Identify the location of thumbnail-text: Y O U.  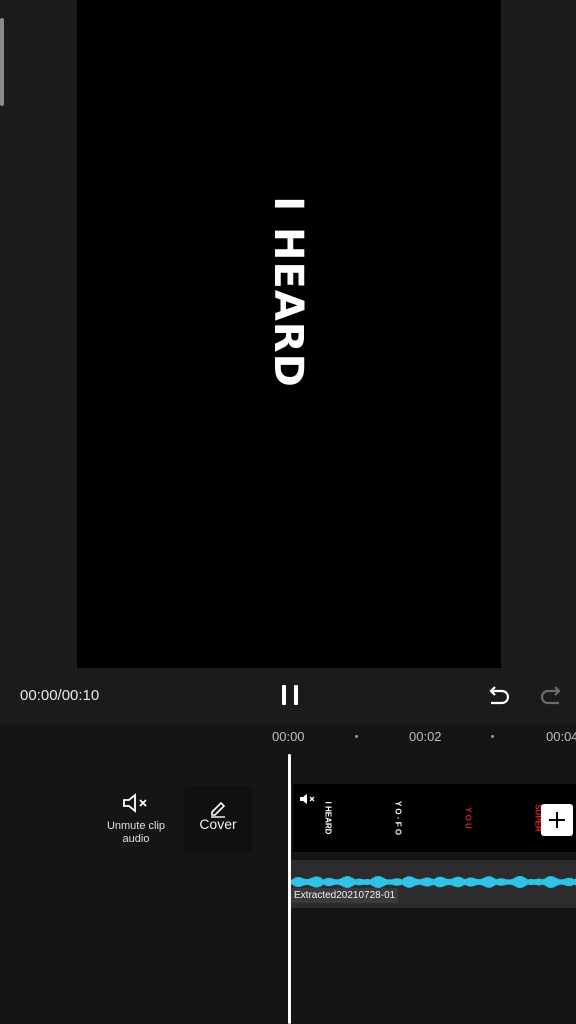
(468, 818).